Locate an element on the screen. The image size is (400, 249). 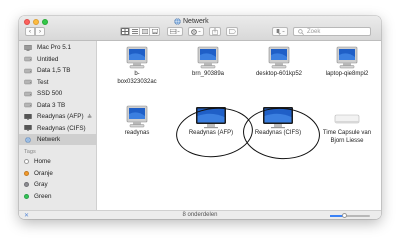
sidebar-item-label: Netwerk is located at coordinates (49, 139).